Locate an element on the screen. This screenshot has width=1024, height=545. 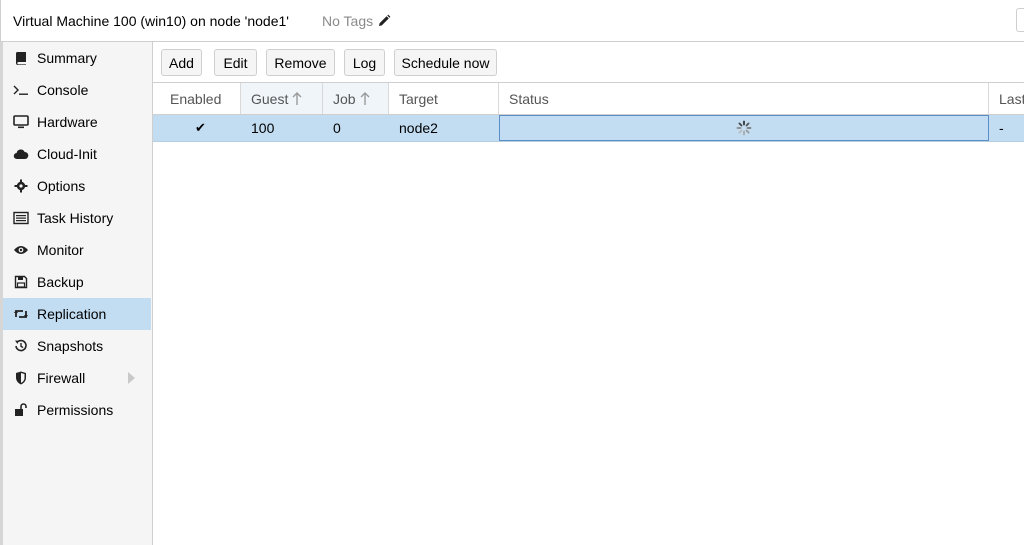
sidebar-item-firewall: Firewall is located at coordinates (77, 378).